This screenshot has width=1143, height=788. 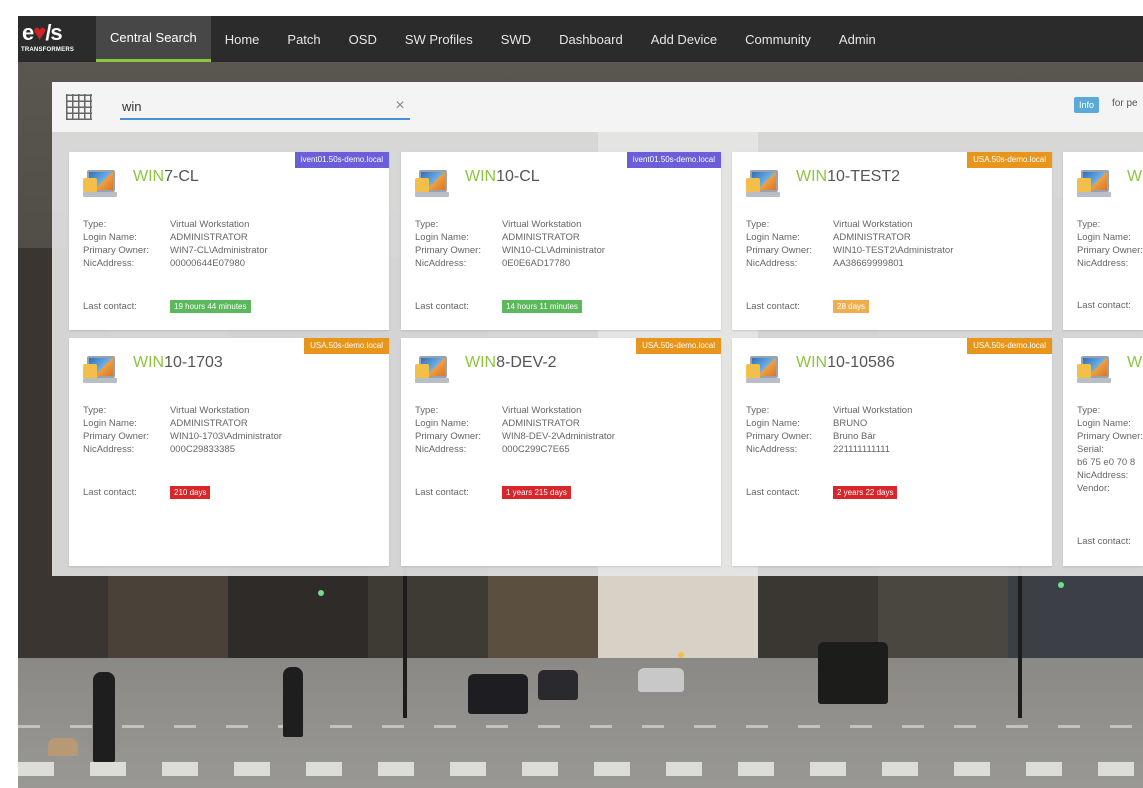 I want to click on nic-address-value: AA38669999801, so click(x=868, y=263).